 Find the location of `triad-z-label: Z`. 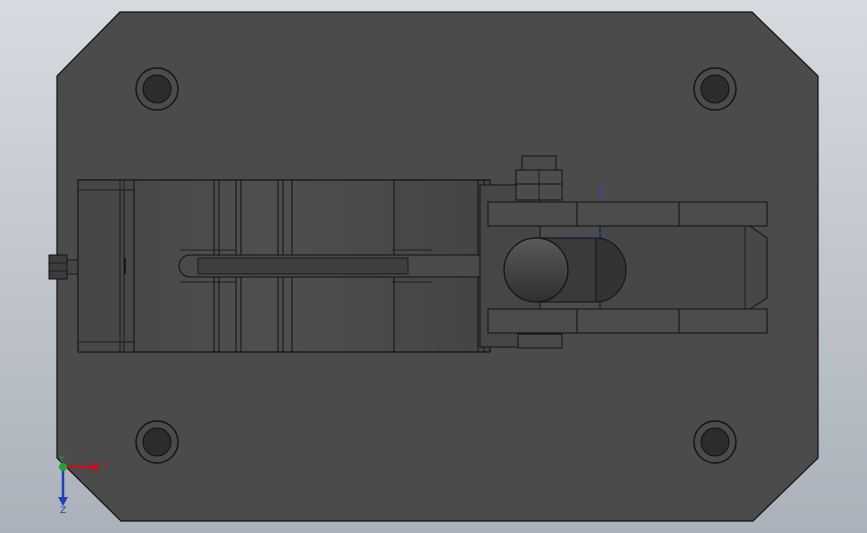

triad-z-label: Z is located at coordinates (63, 511).